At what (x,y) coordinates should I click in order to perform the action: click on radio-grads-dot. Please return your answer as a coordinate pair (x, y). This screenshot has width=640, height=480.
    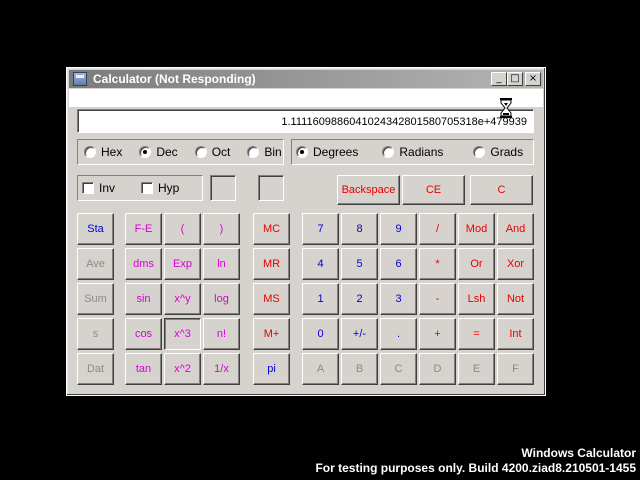
    Looking at the image, I should click on (479, 152).